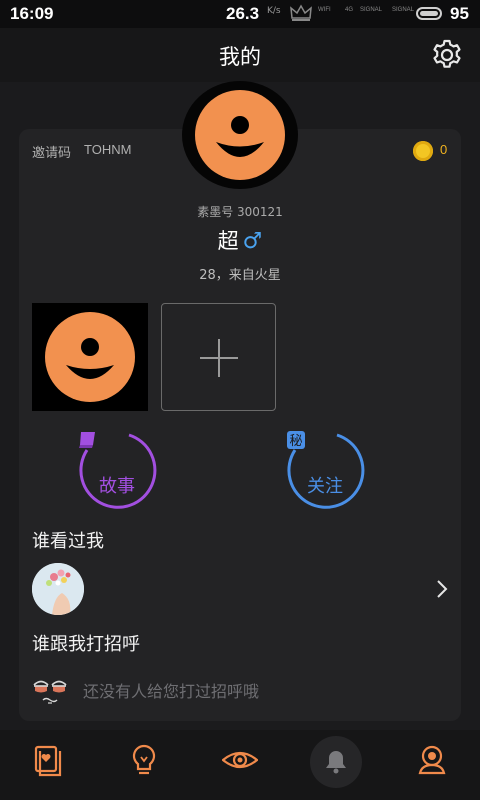  I want to click on network-type-label: 4G, so click(349, 10).